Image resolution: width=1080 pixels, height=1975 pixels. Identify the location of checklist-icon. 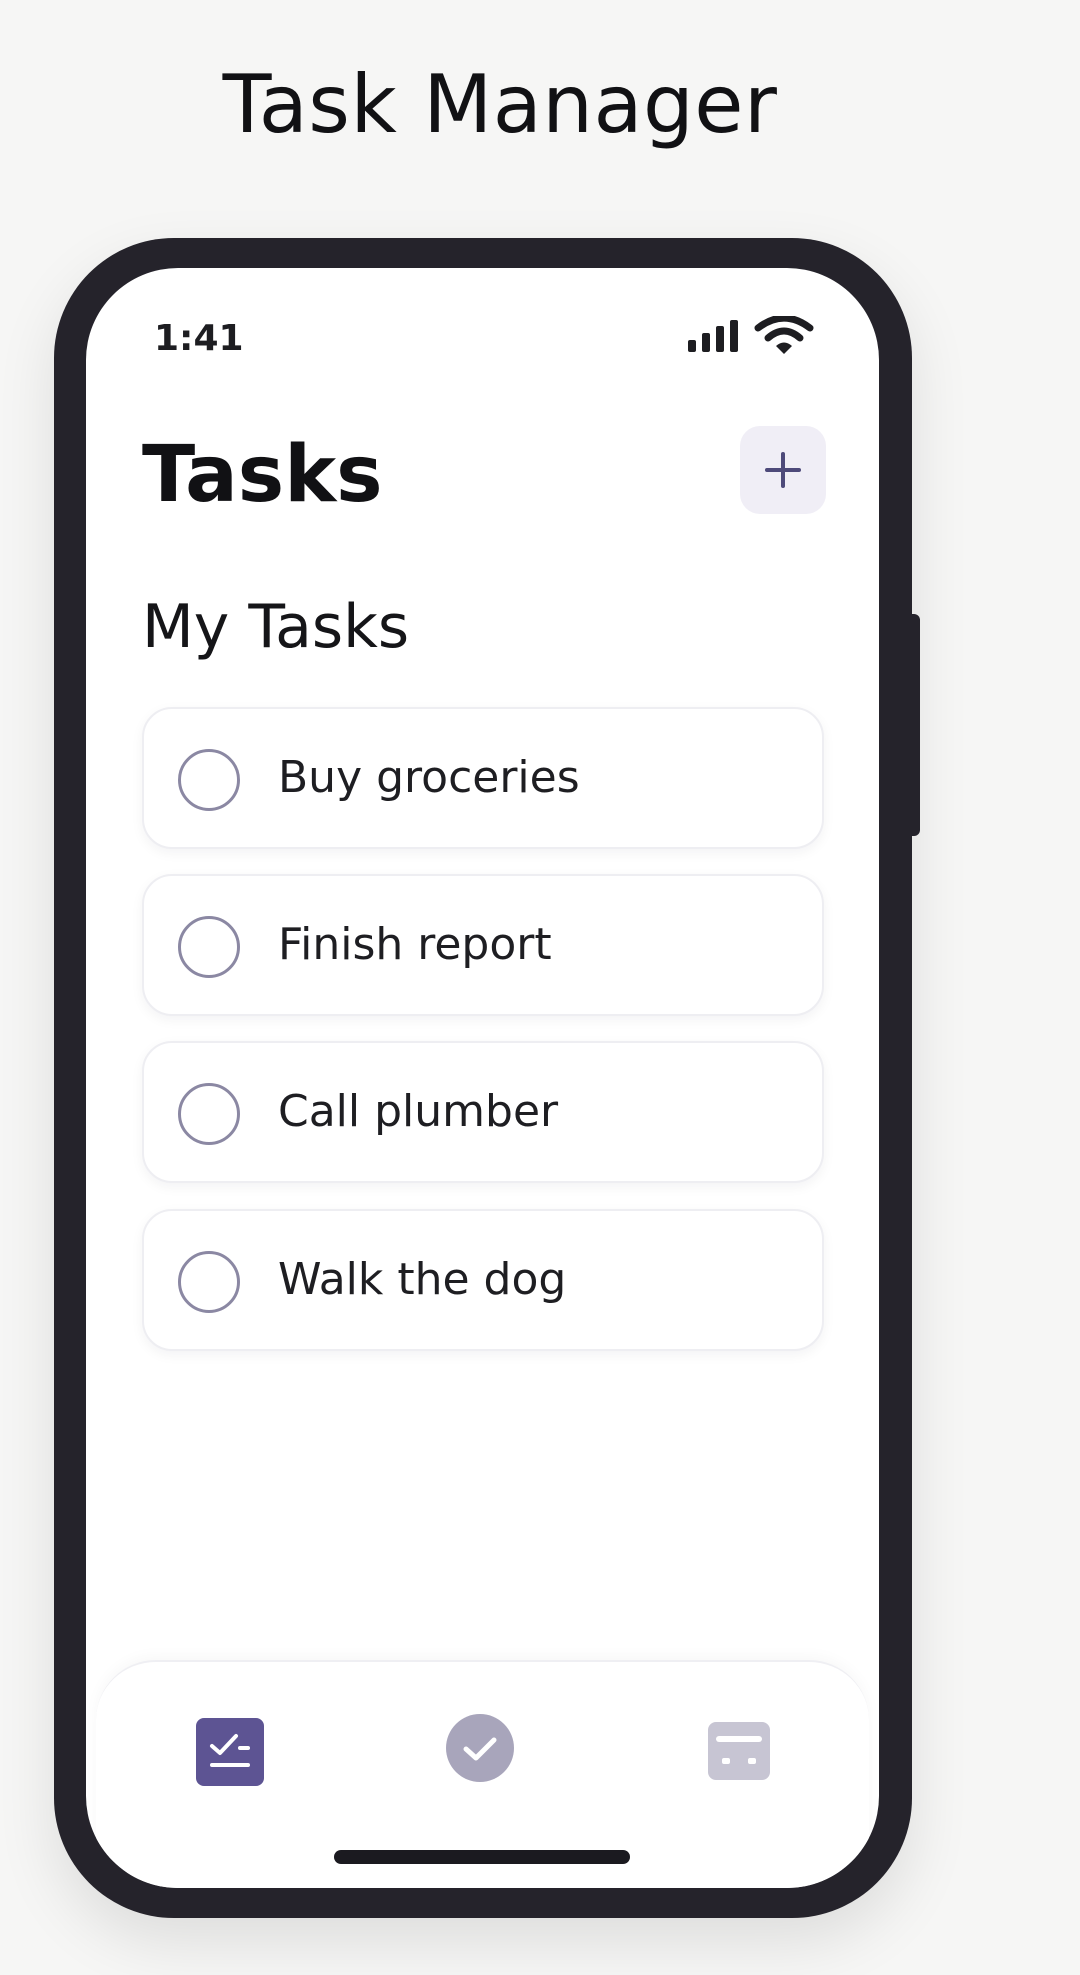
(230, 1752).